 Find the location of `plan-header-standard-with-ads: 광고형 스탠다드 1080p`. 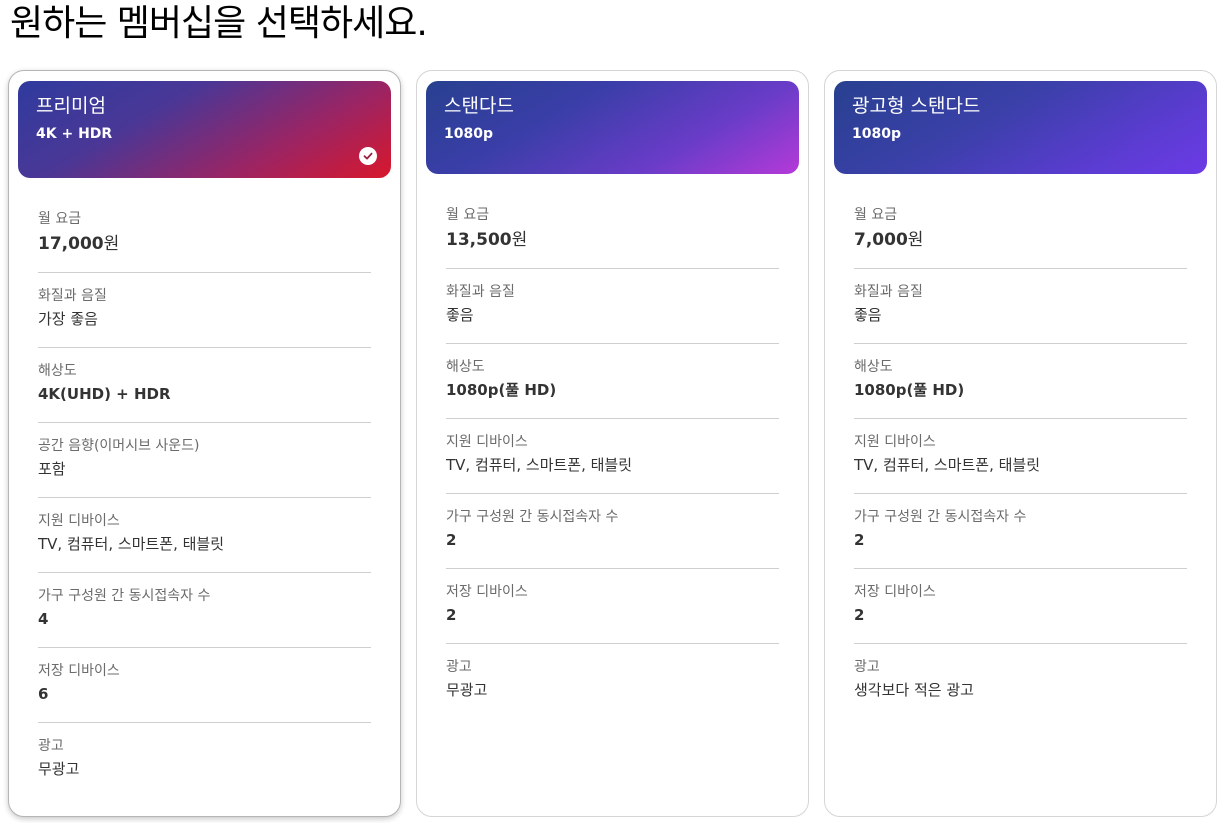

plan-header-standard-with-ads: 광고형 스탠다드 1080p is located at coordinates (1020, 127).